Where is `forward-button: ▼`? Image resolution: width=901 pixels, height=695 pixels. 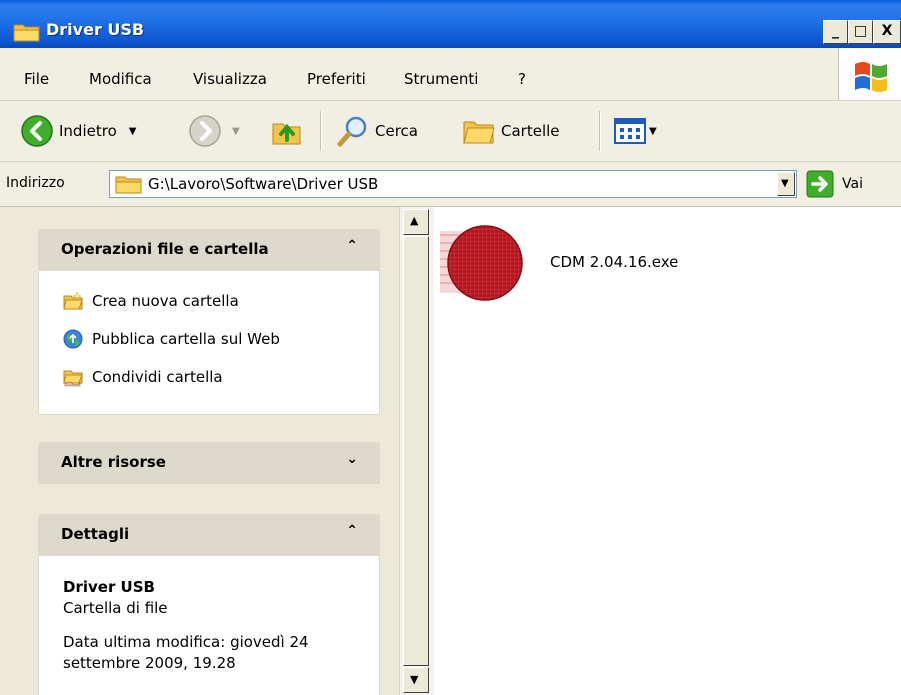
forward-button: ▼ is located at coordinates (214, 131).